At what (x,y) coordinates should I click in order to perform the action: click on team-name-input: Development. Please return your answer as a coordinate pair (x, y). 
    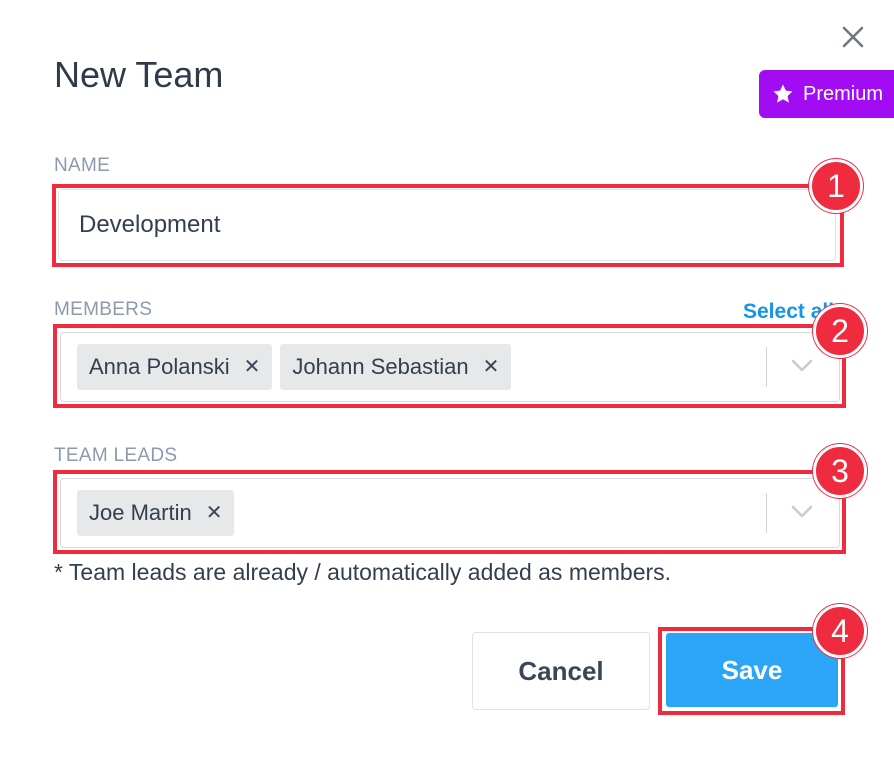
    Looking at the image, I should click on (447, 225).